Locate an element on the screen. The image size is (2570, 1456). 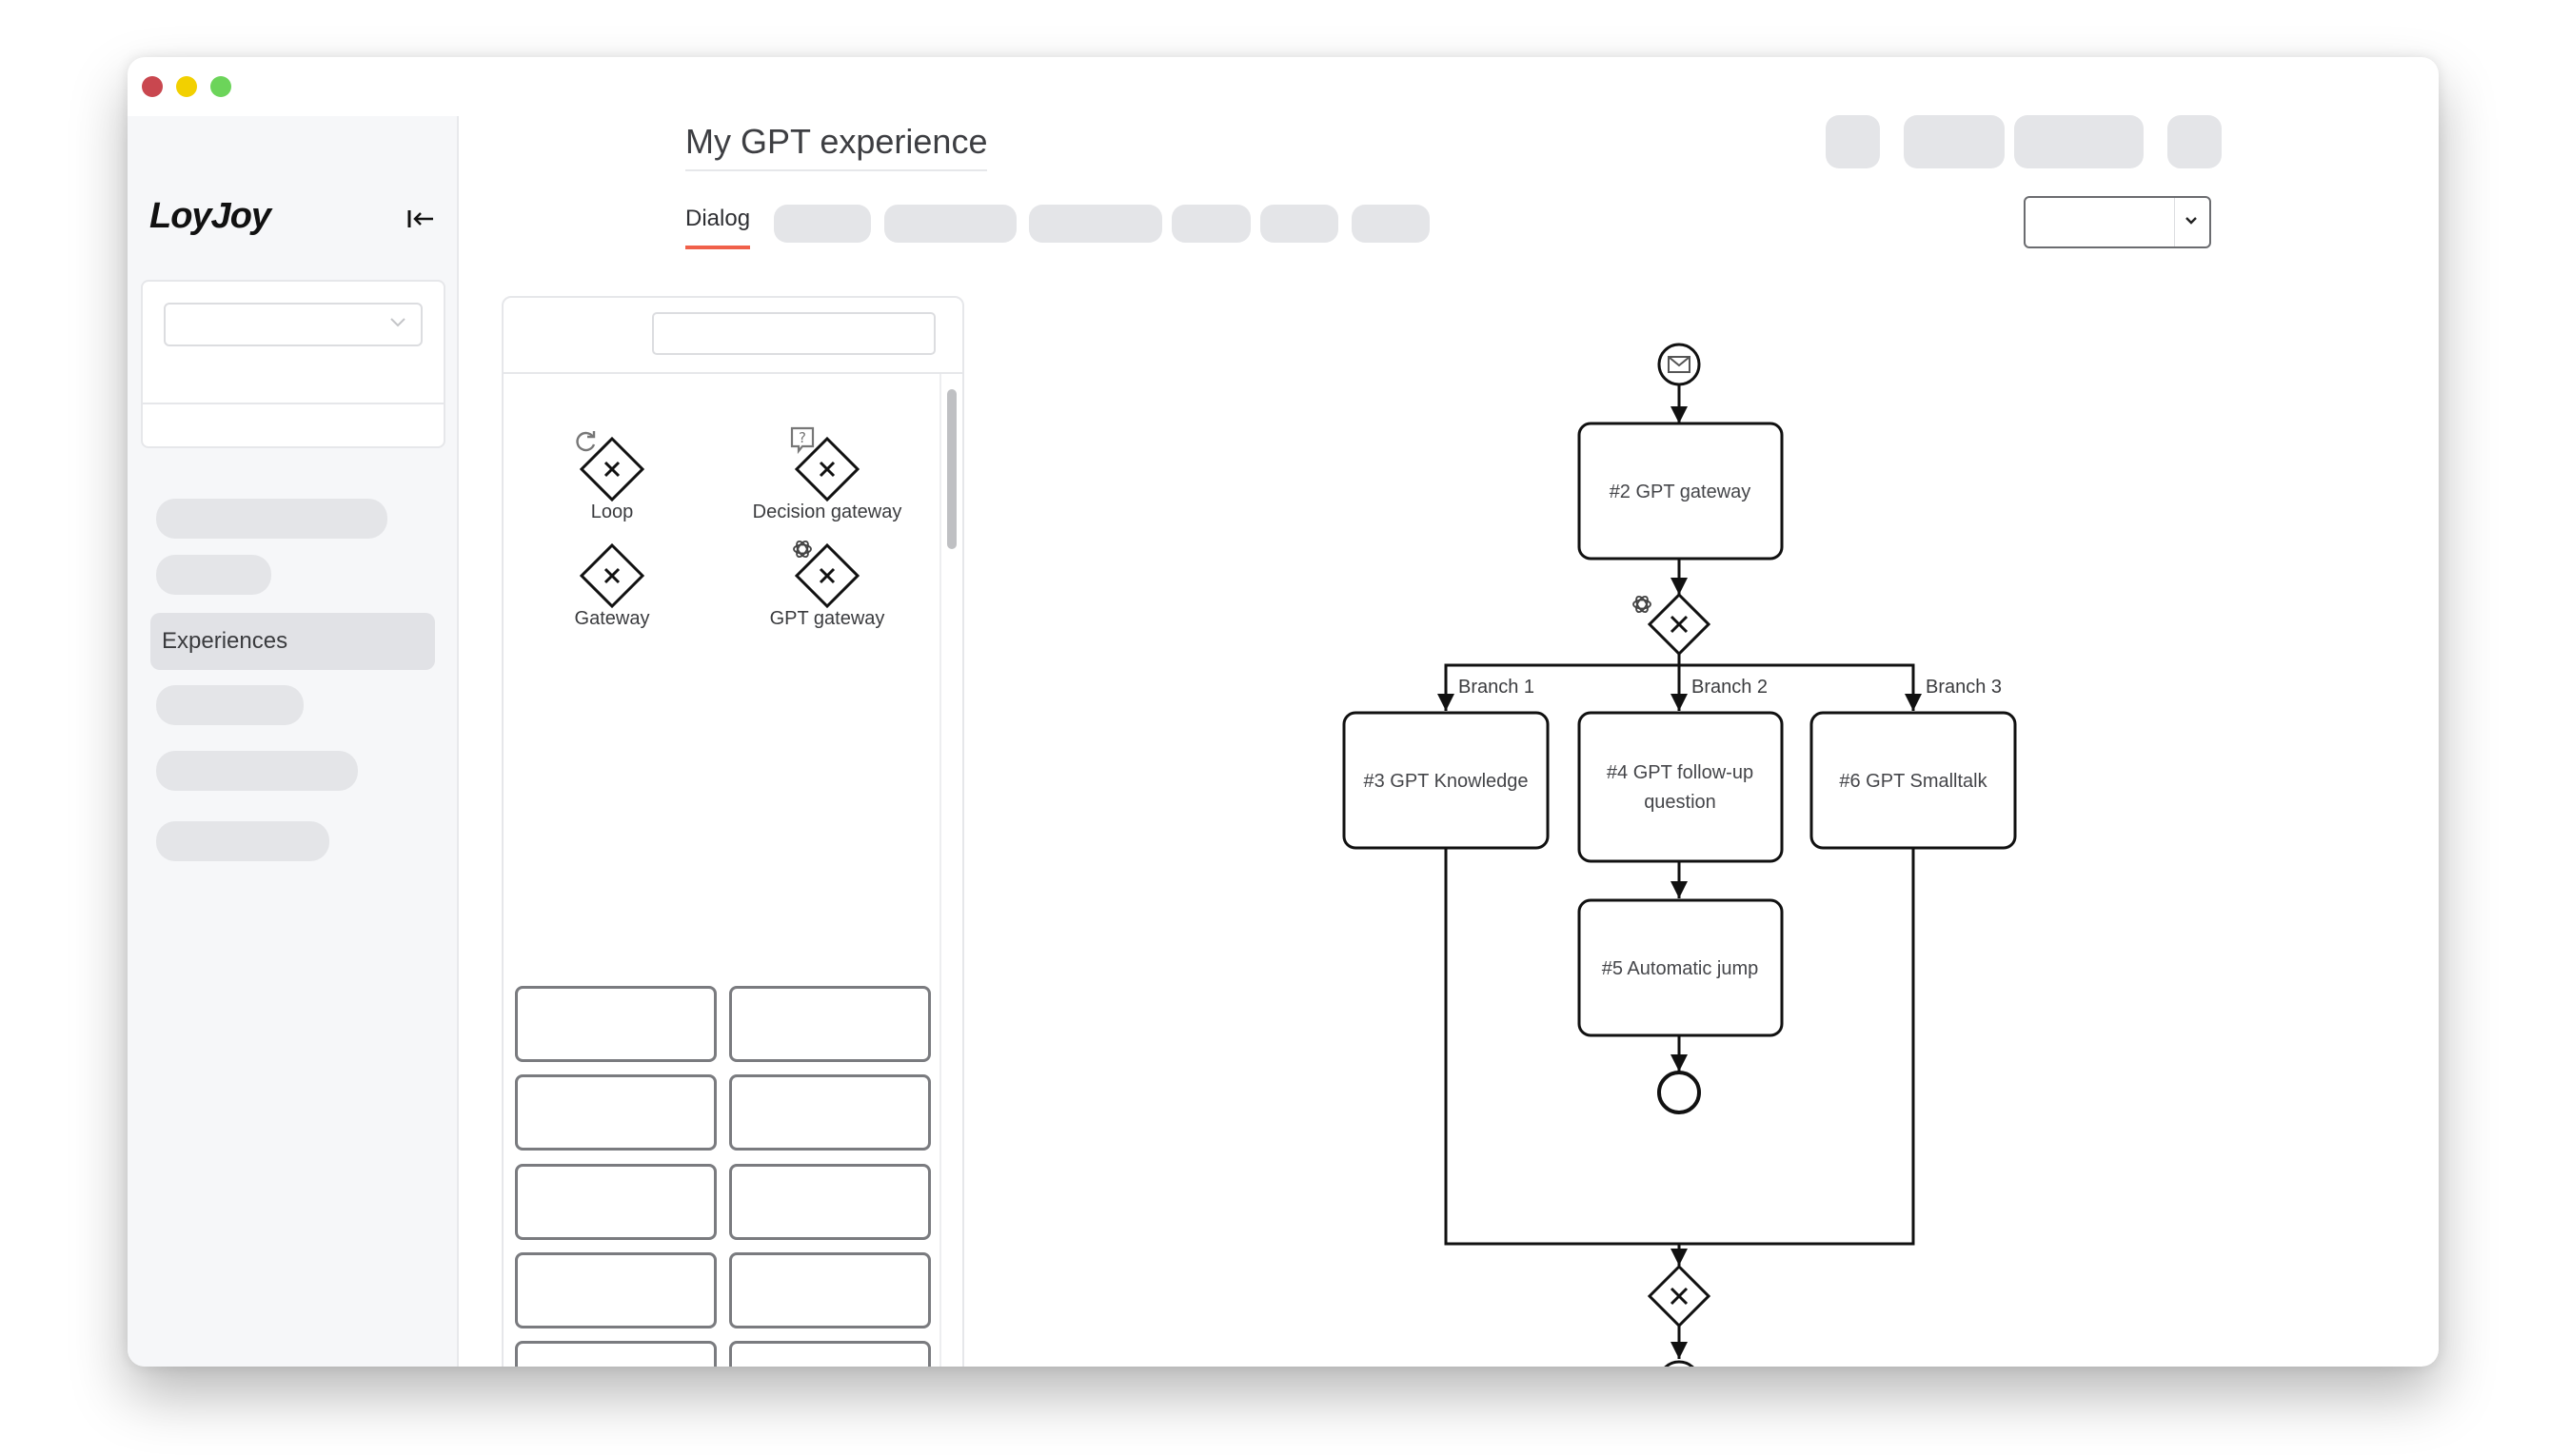
start-event is located at coordinates (1679, 364).